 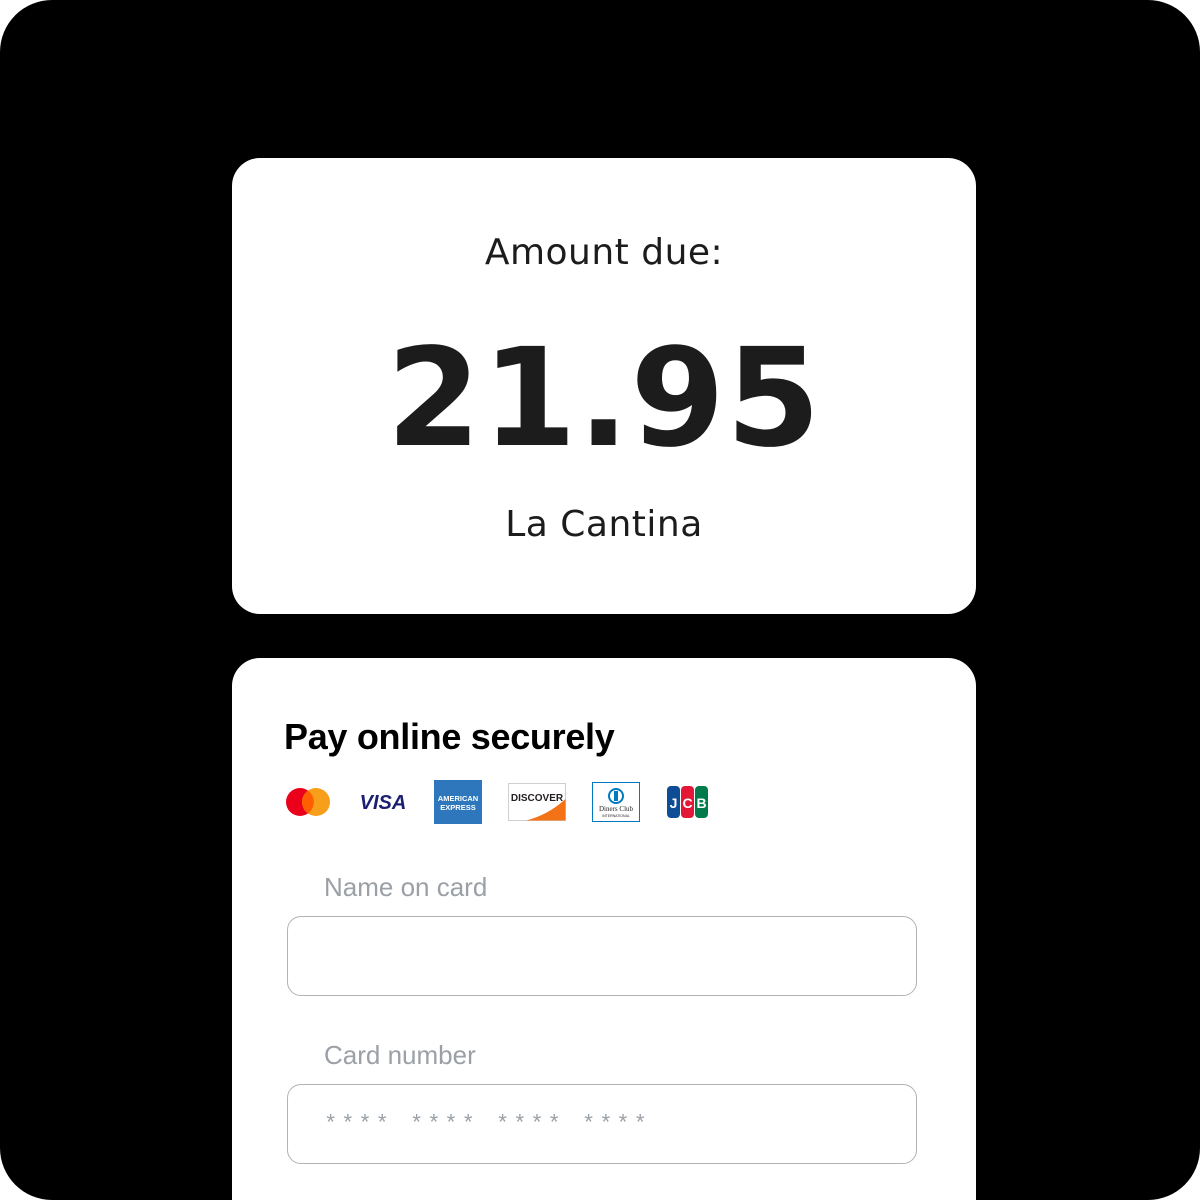 I want to click on payment-title: Pay online securely, so click(x=449, y=736).